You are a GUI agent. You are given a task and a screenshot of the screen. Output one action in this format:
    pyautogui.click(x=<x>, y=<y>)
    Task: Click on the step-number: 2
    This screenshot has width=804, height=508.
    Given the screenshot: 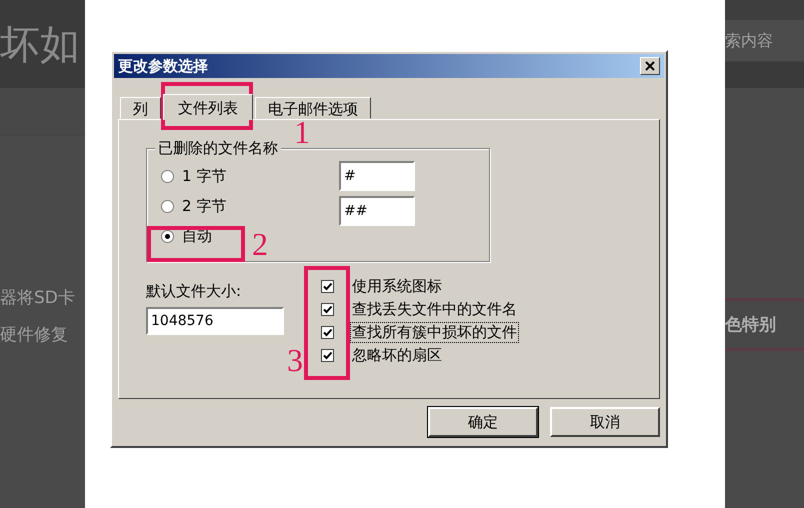 What is the action you would take?
    pyautogui.click(x=260, y=244)
    